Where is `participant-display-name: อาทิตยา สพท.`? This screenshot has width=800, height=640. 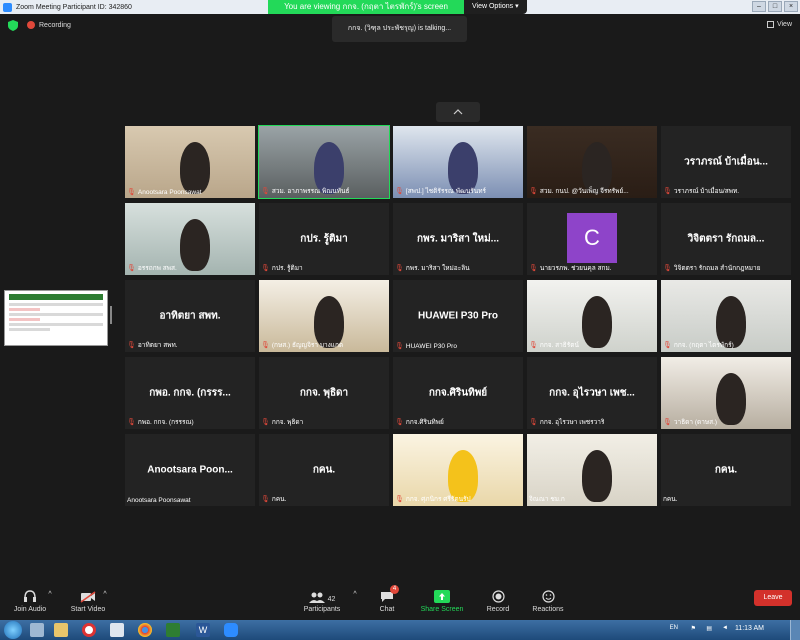
participant-display-name: อาทิตยา สพท. is located at coordinates (190, 316).